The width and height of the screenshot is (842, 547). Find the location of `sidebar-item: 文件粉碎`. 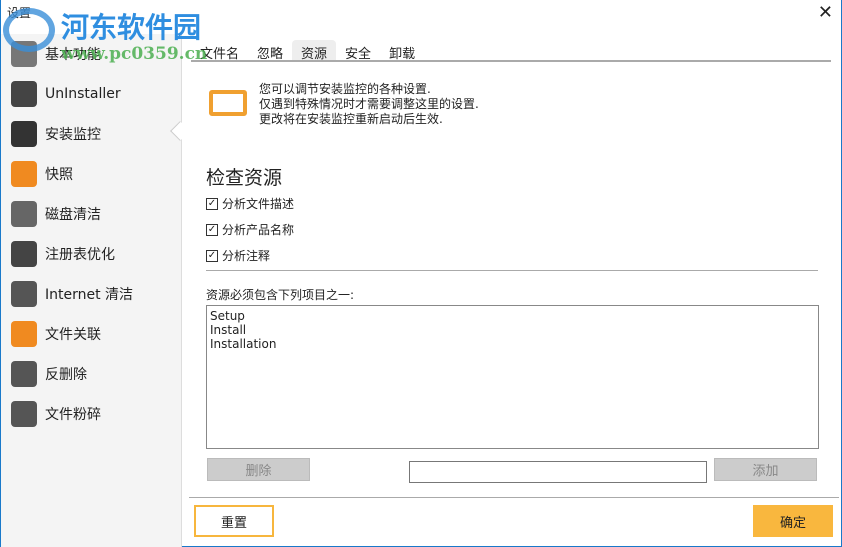

sidebar-item: 文件粉碎 is located at coordinates (91, 414).